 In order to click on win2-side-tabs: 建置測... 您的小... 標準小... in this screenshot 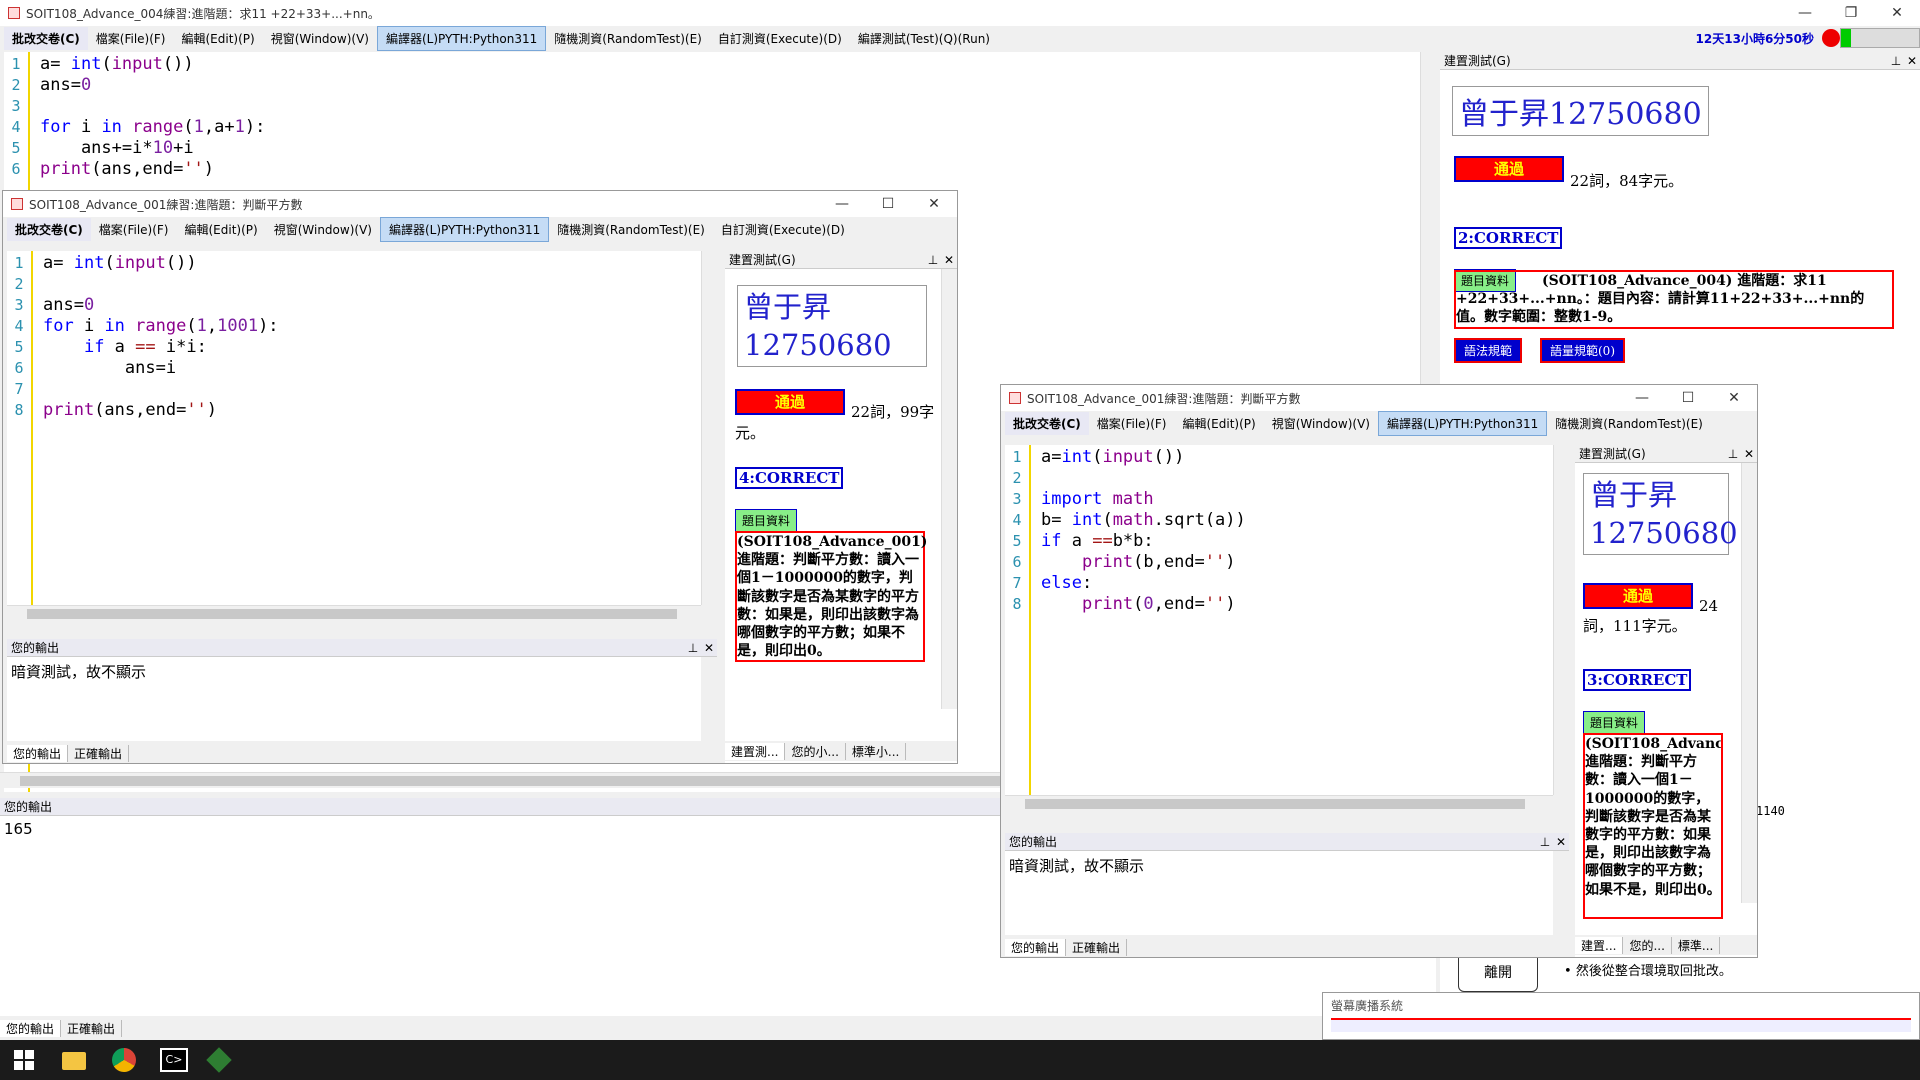, I will do `click(841, 751)`.